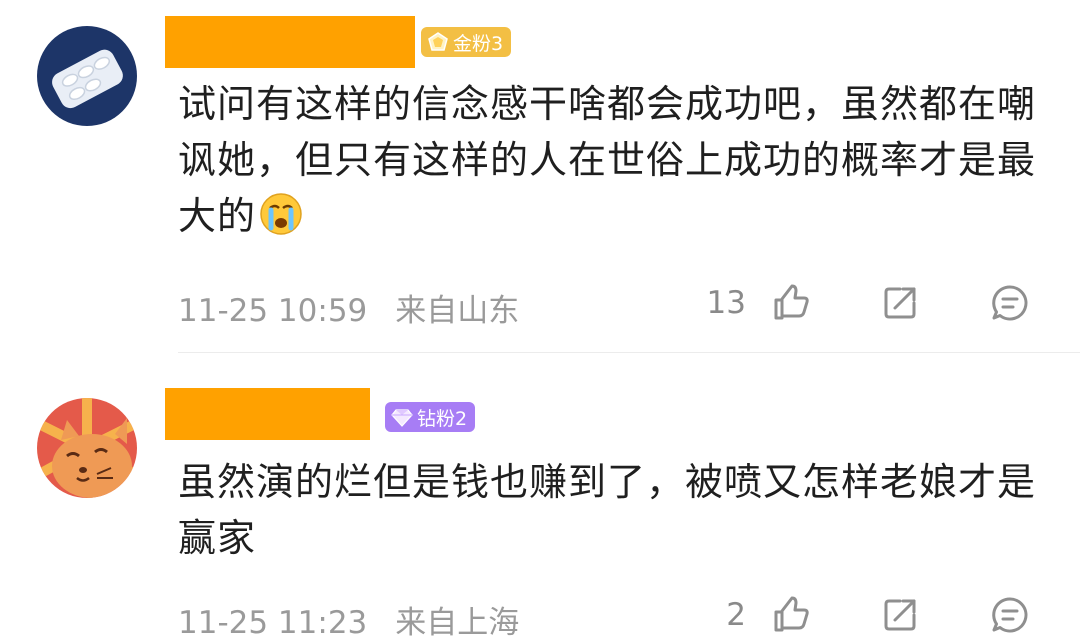 Image resolution: width=1080 pixels, height=643 pixels. What do you see at coordinates (736, 615) in the screenshot?
I see `like-count: 2` at bounding box center [736, 615].